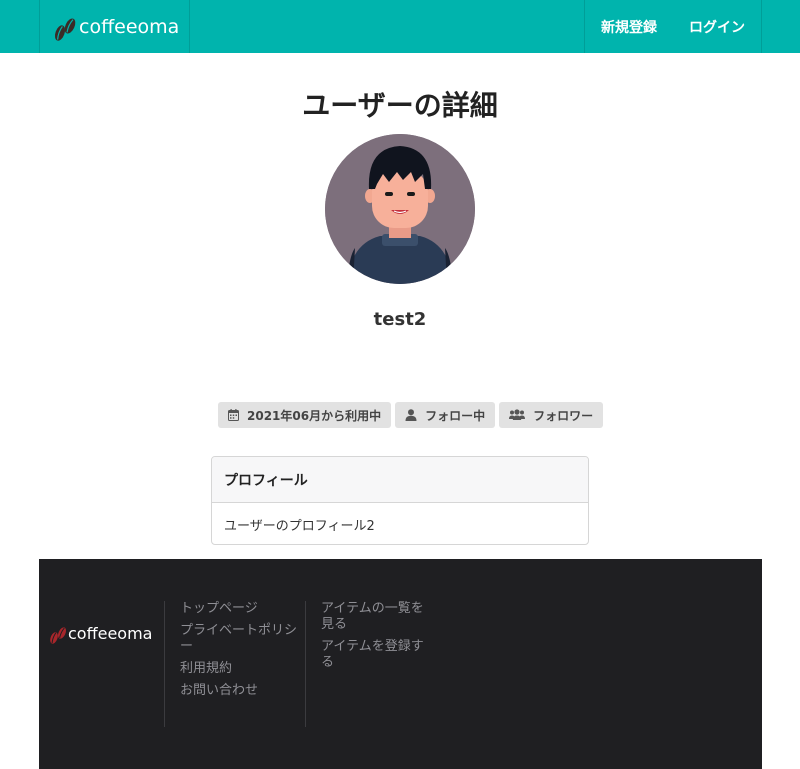  Describe the element at coordinates (242, 691) in the screenshot. I see `footer-link-contact: お問い合わせ` at that location.